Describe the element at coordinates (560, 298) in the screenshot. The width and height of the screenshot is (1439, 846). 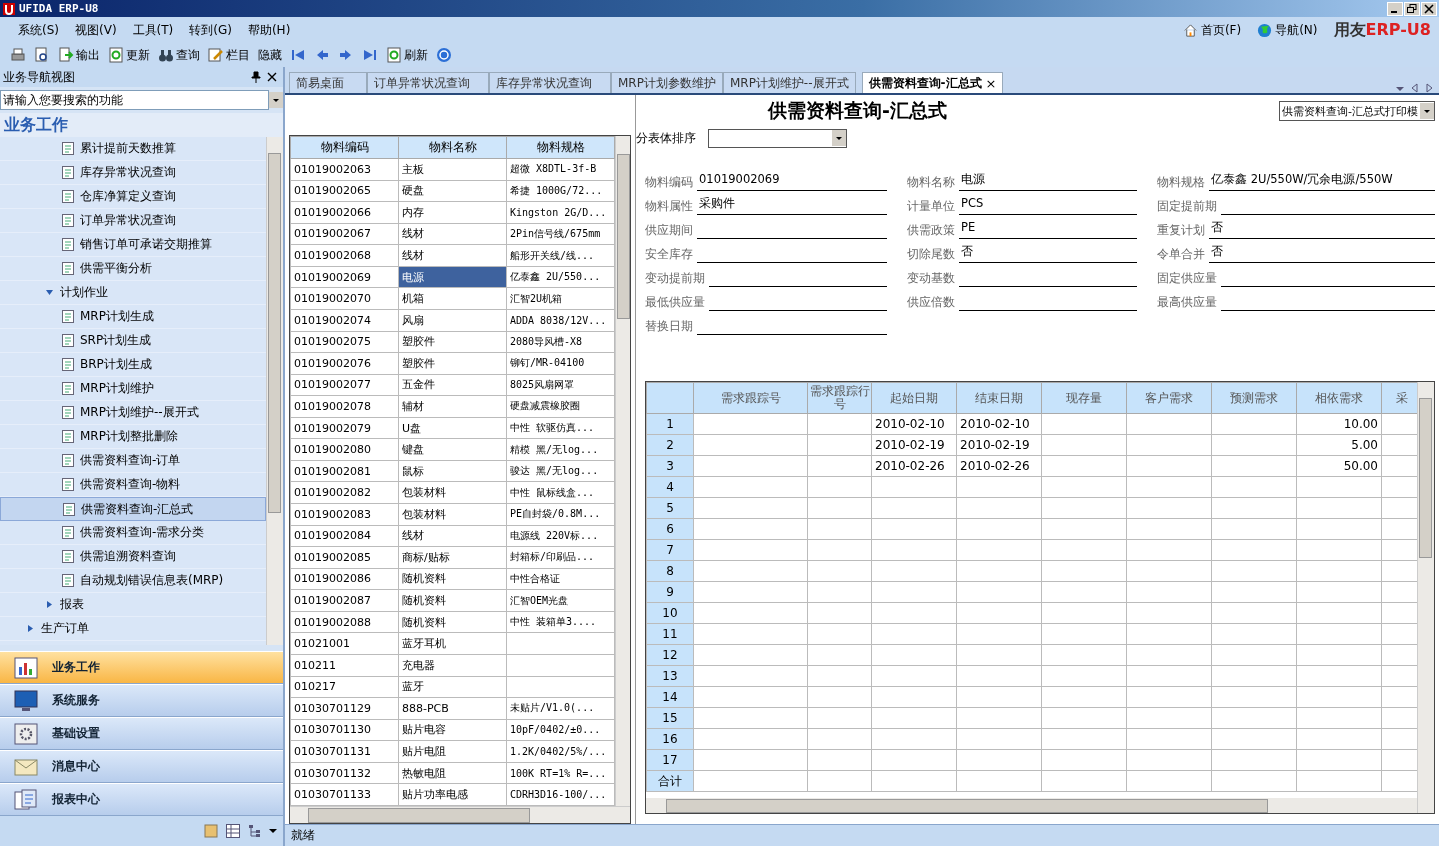
I see `table-cell: 汇智2U机箱` at that location.